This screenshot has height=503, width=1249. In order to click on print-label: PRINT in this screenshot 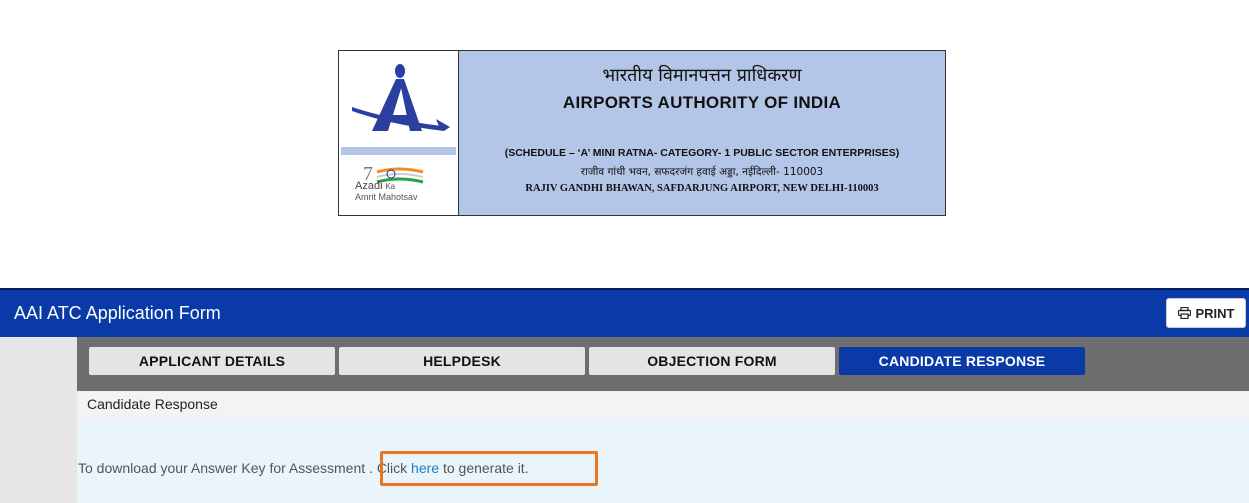, I will do `click(1215, 313)`.